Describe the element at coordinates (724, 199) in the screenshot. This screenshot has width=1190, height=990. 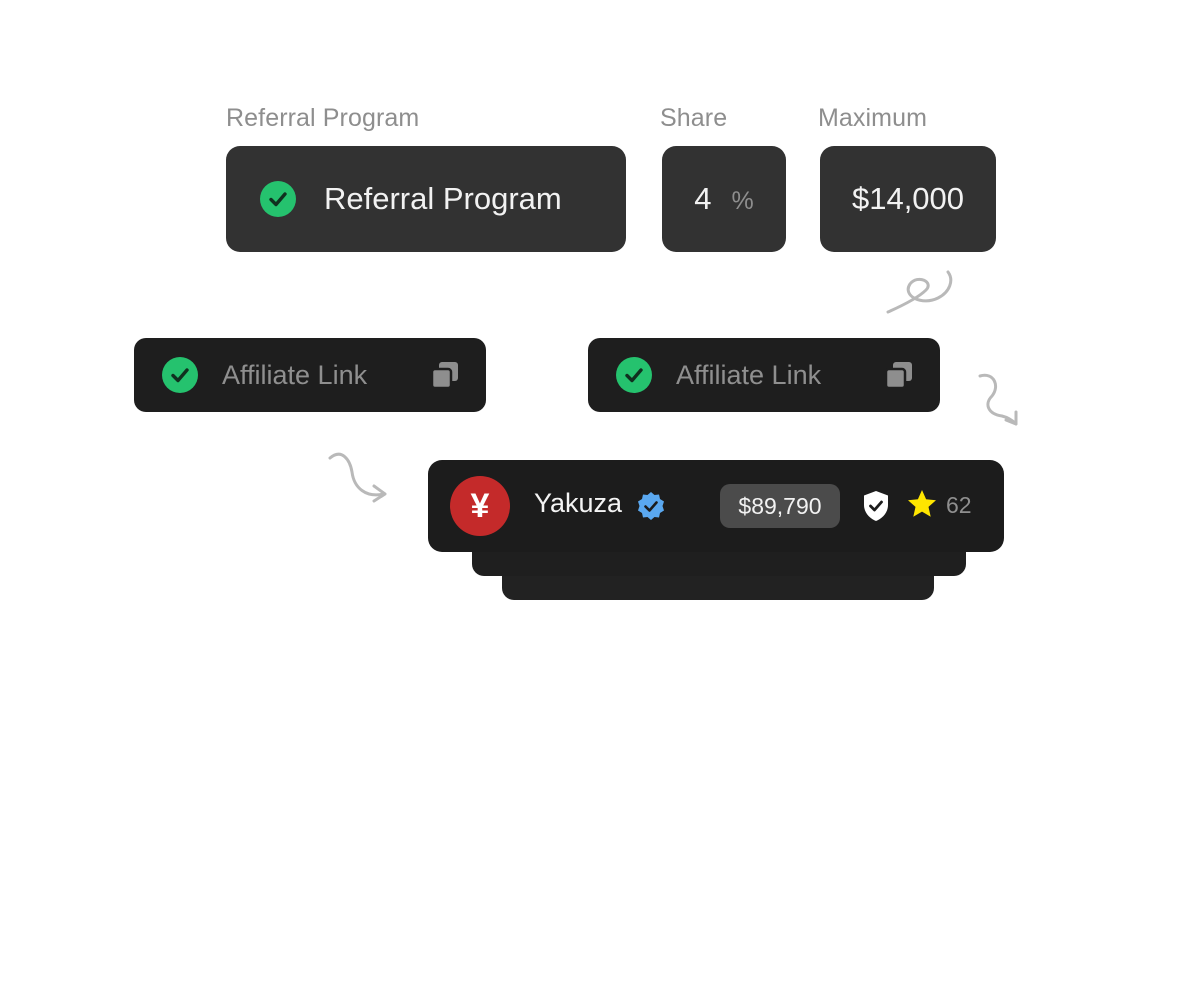
I see `share-field: 4 %` at that location.